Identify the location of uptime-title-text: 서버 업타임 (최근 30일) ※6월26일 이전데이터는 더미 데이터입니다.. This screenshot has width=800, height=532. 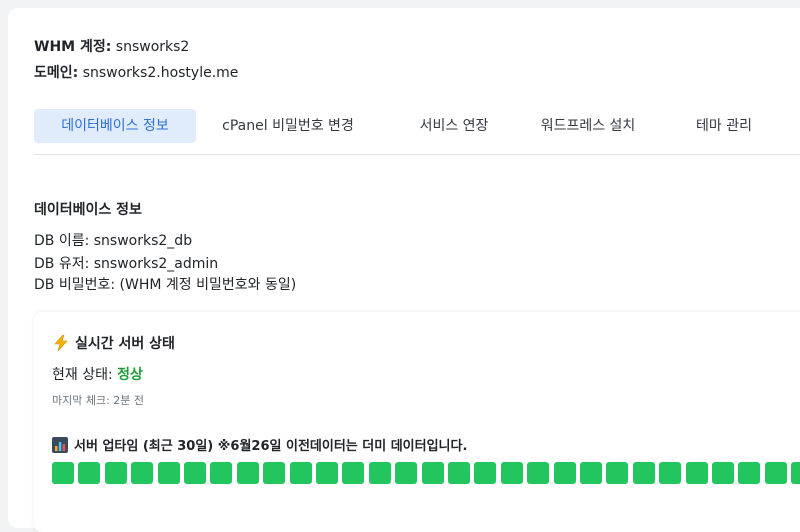
(271, 446).